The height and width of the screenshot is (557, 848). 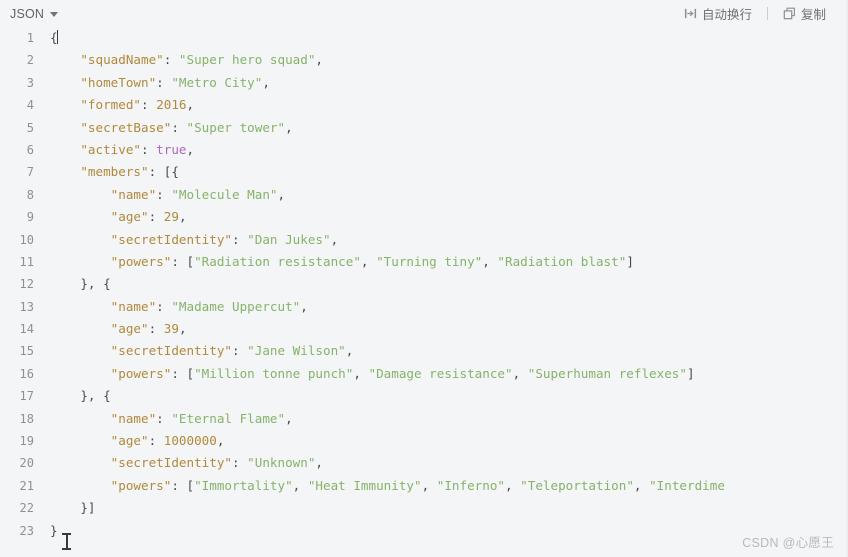 What do you see at coordinates (26, 329) in the screenshot?
I see `line-number: 14` at bounding box center [26, 329].